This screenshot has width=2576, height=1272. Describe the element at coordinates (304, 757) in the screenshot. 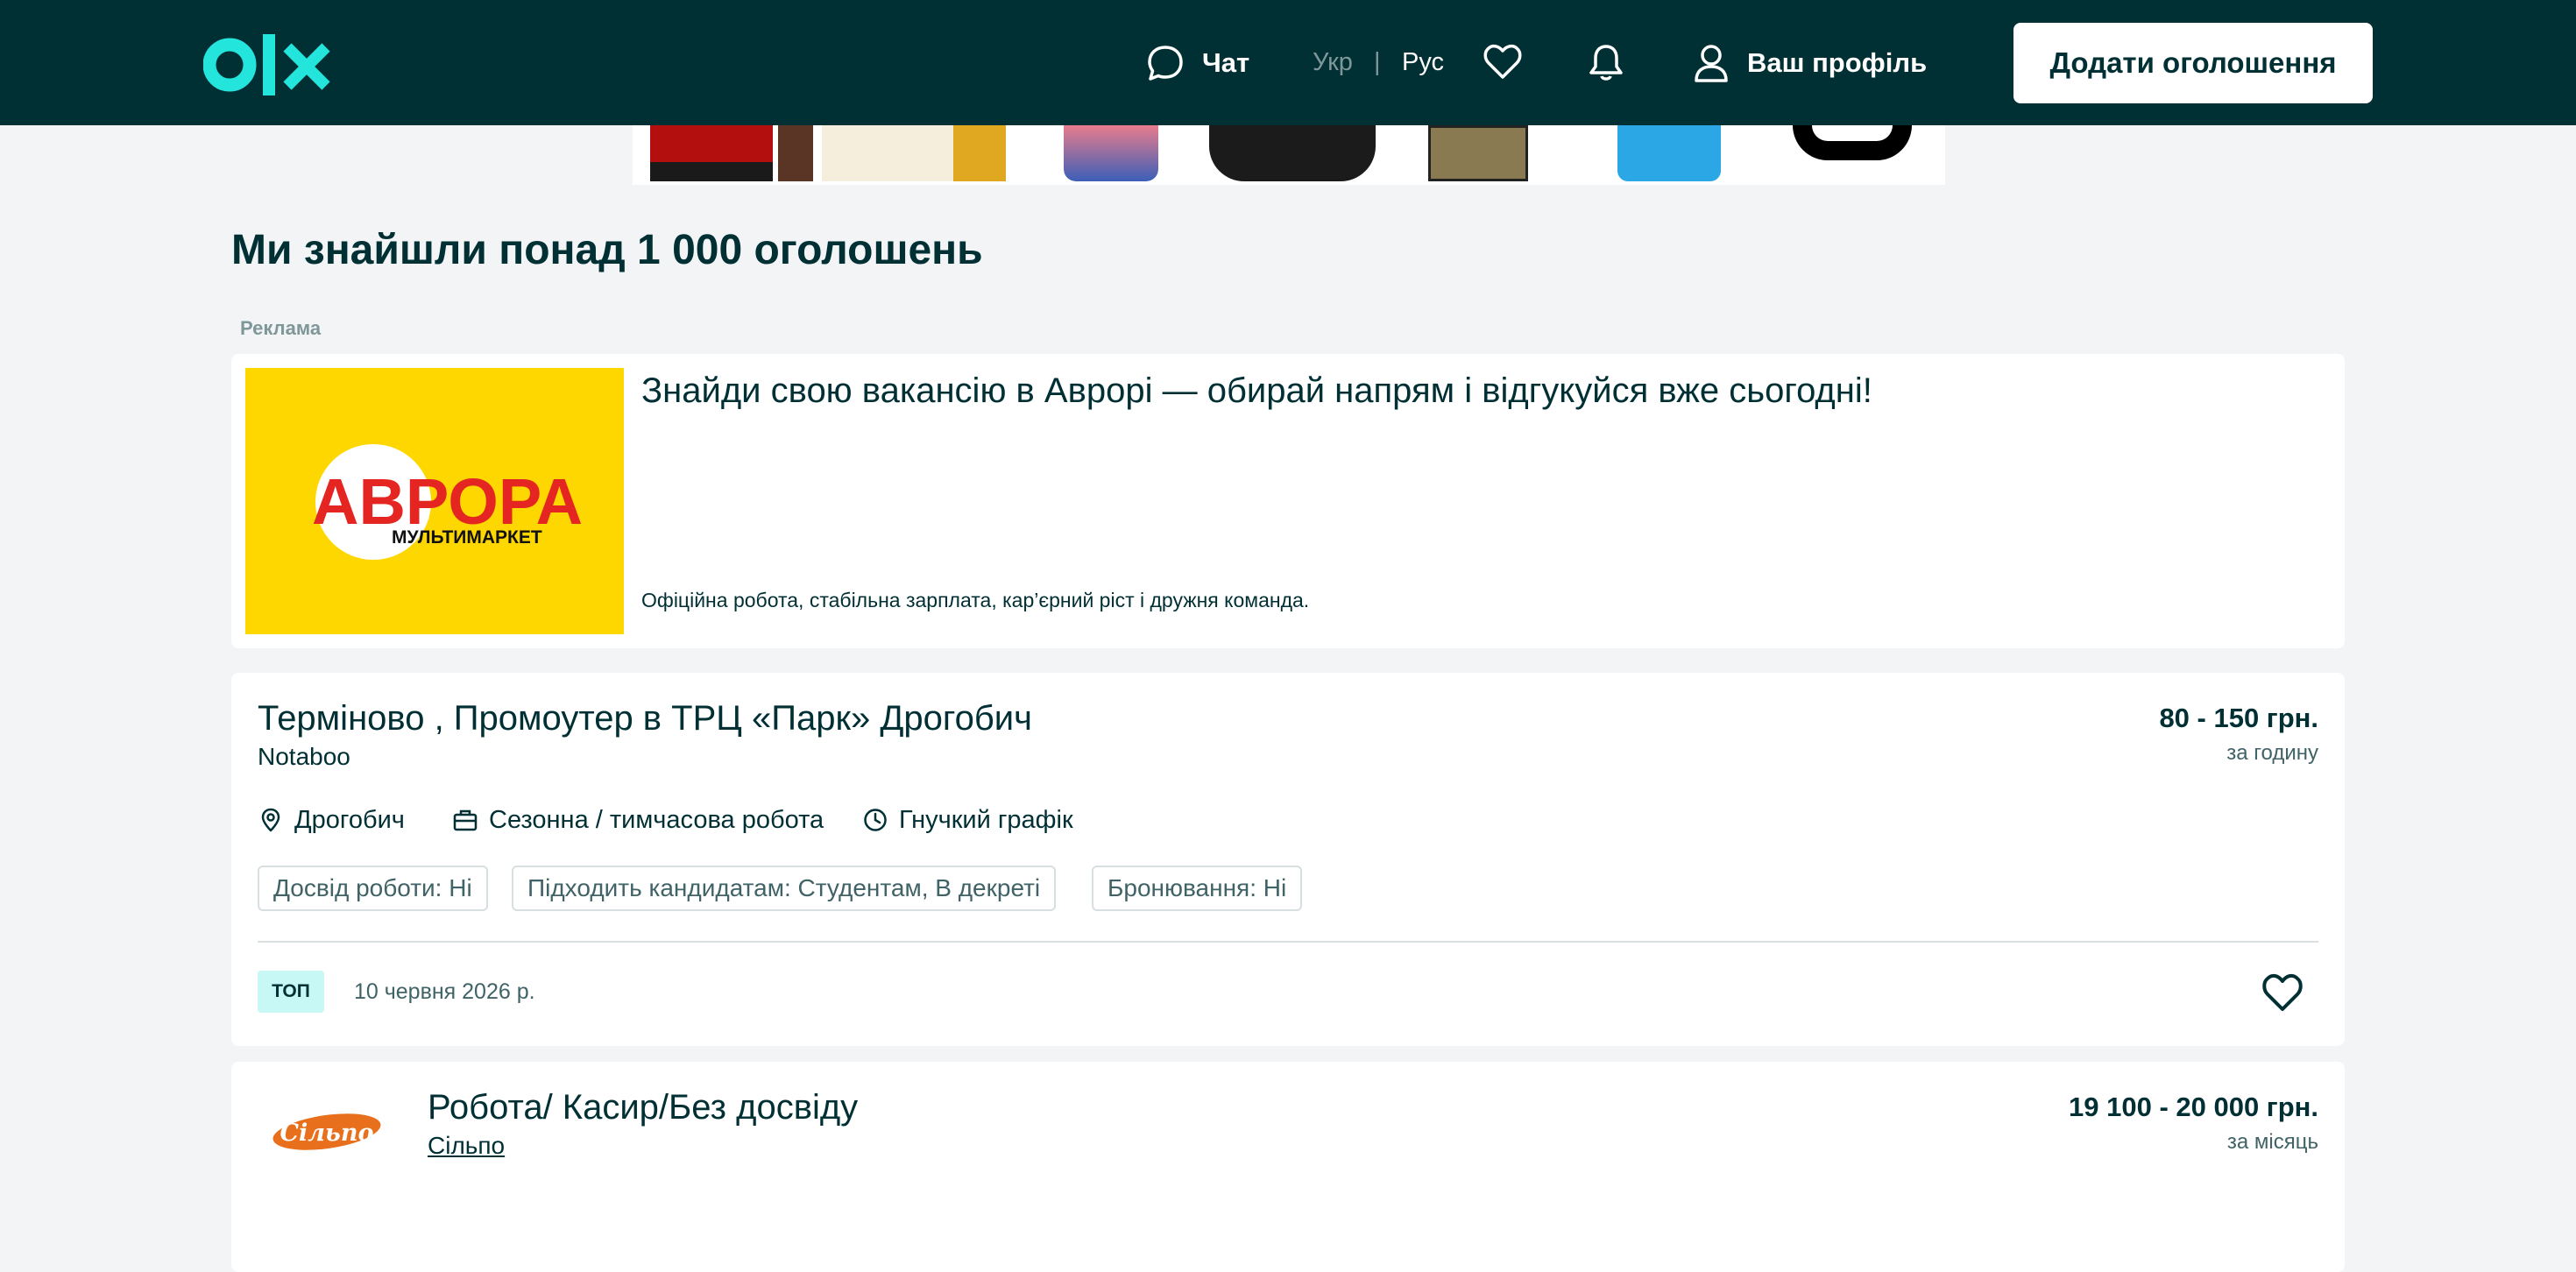

I see `listing-employer: Notaboo` at that location.